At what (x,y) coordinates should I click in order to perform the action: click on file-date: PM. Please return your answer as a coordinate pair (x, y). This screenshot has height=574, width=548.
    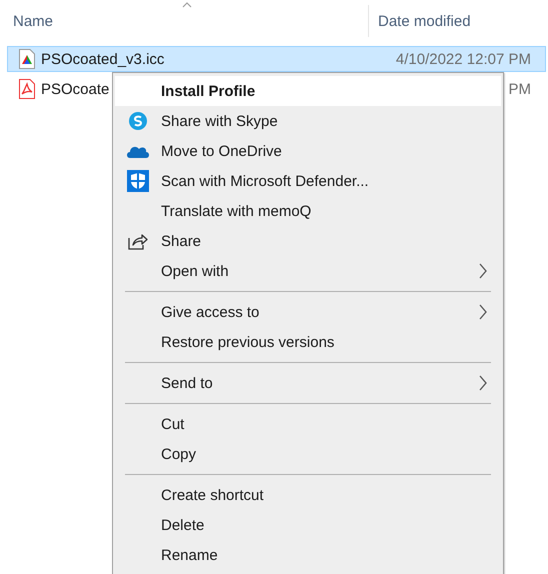
    Looking at the image, I should click on (520, 89).